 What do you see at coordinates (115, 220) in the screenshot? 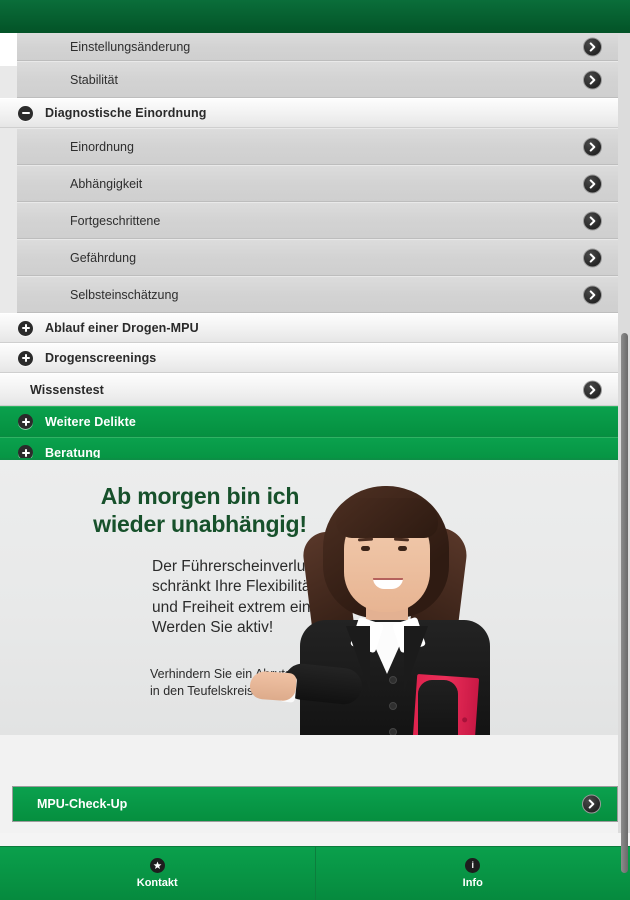
I see `sidebar-item-label: Fortgeschrittene` at bounding box center [115, 220].